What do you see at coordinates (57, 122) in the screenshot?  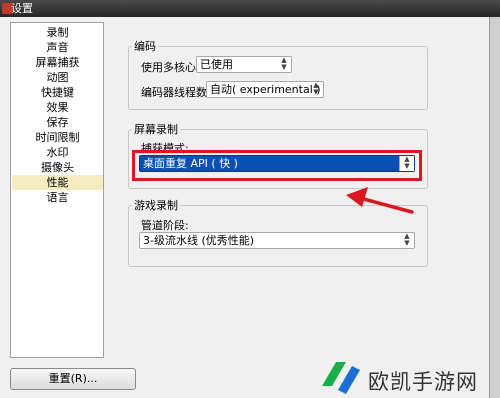 I see `sidebar-item-save: 保存` at bounding box center [57, 122].